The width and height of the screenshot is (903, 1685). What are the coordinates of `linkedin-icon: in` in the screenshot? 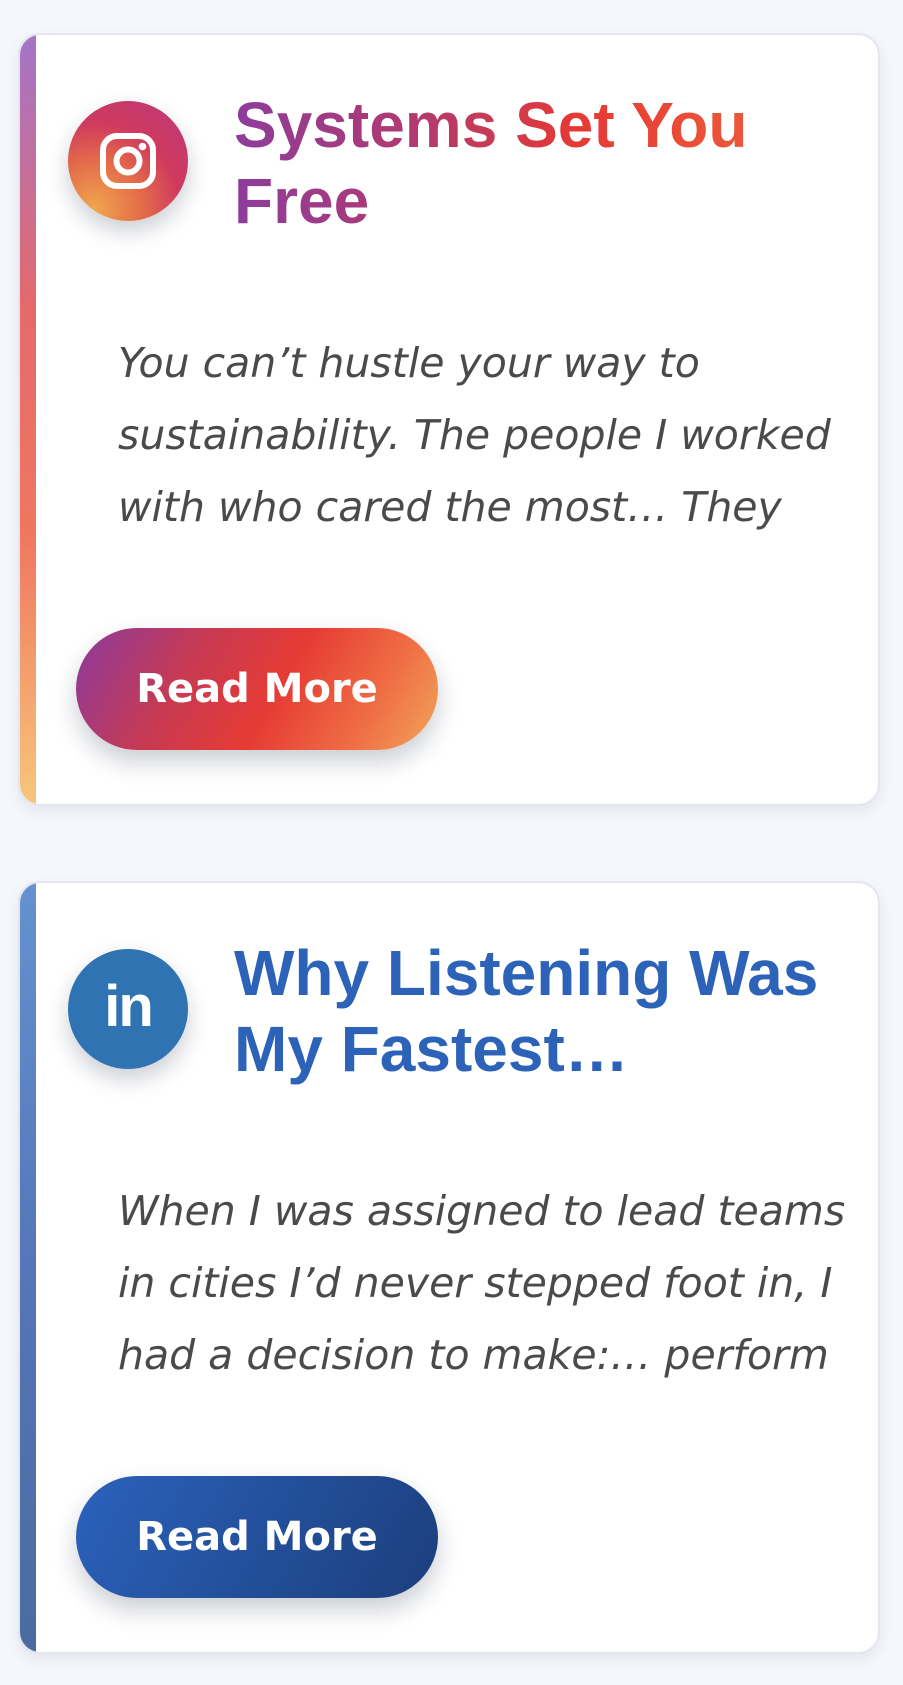 It's located at (128, 1009).